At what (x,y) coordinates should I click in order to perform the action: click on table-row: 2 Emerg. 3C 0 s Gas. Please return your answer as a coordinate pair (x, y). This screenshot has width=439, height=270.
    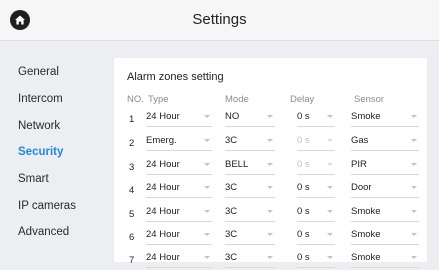
    Looking at the image, I should click on (270, 142).